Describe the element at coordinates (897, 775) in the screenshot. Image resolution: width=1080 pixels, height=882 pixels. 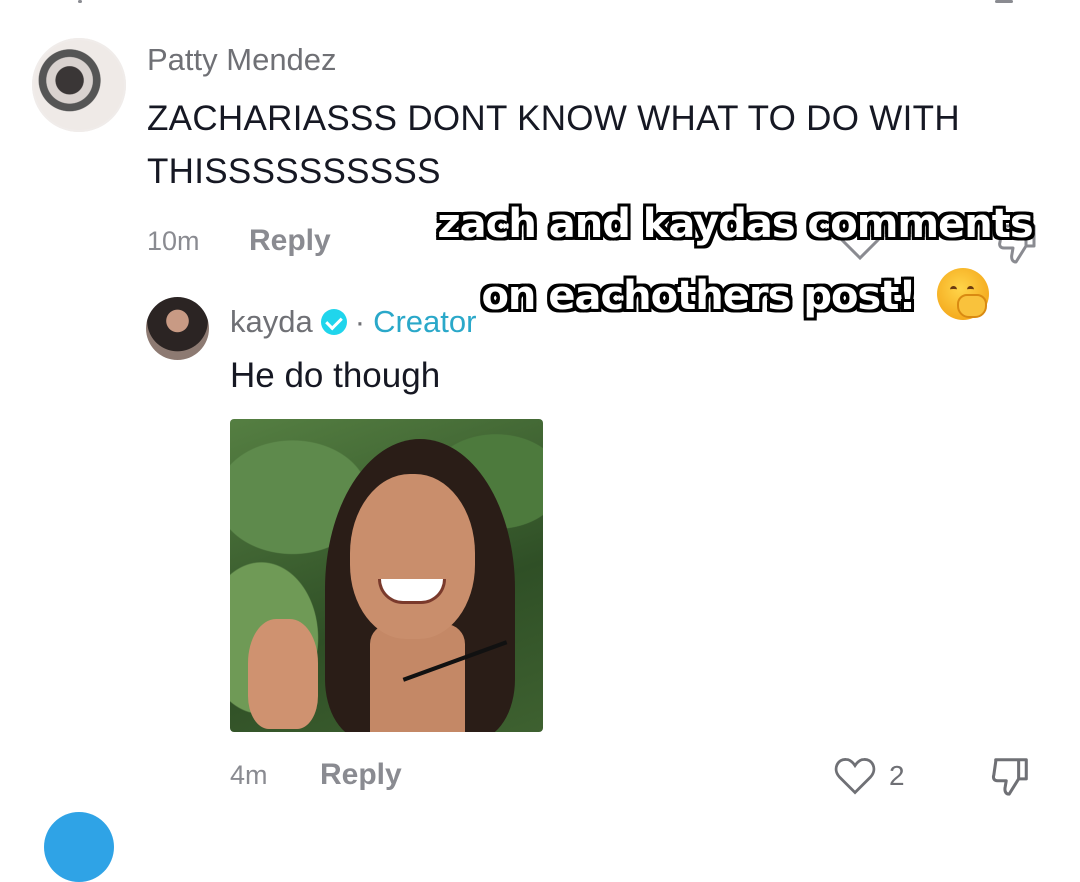
I see `like-count: 2` at that location.